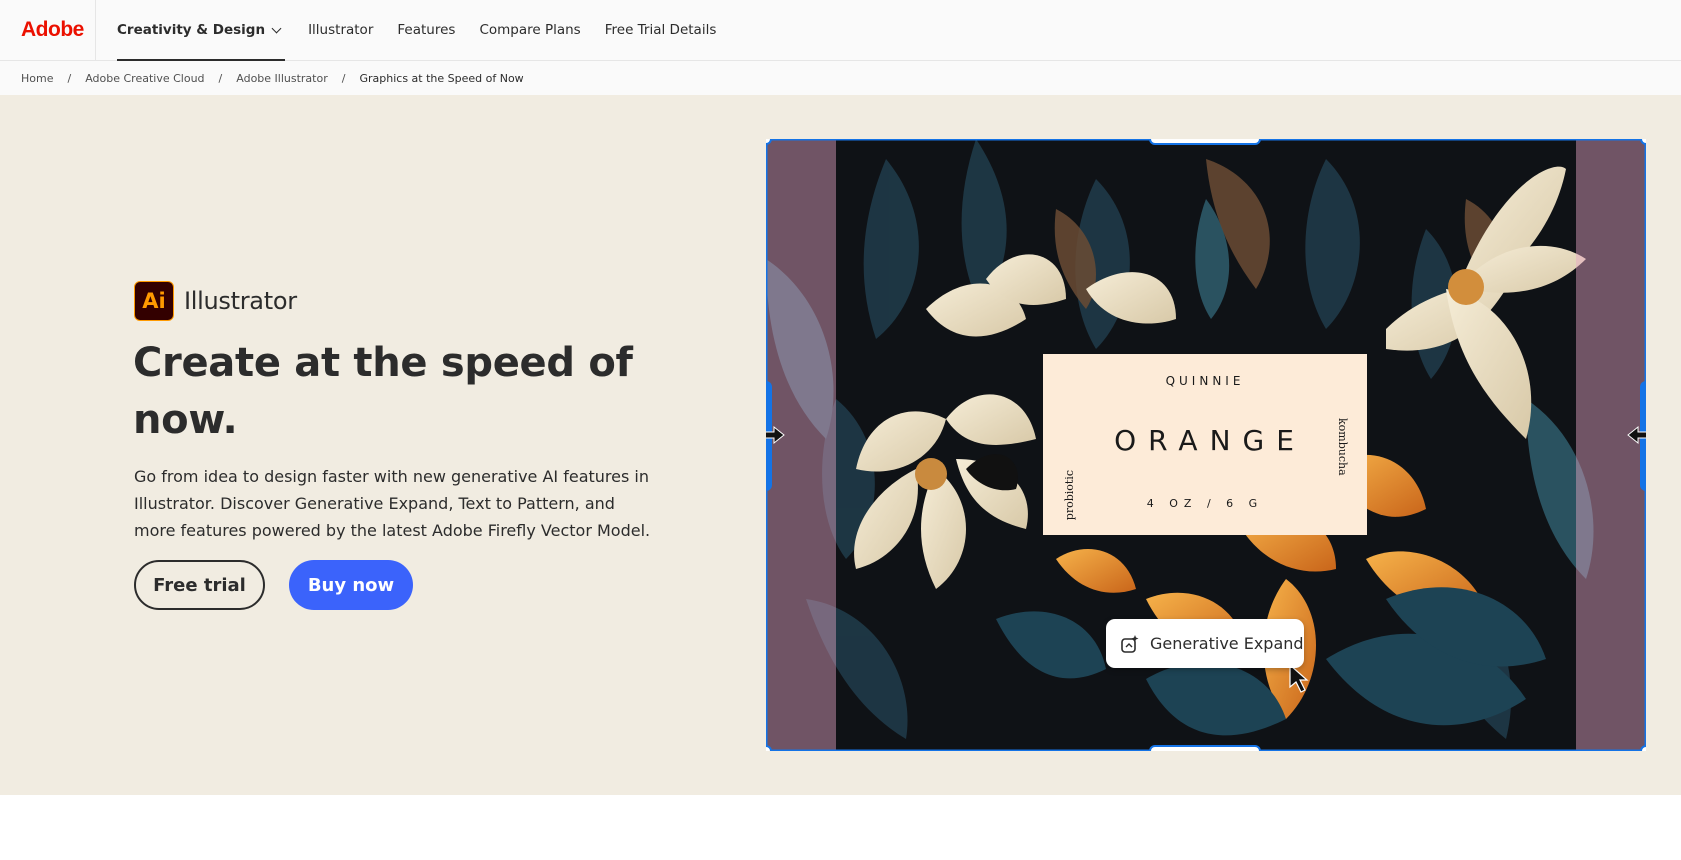  I want to click on buy-now-button: Buy now, so click(351, 585).